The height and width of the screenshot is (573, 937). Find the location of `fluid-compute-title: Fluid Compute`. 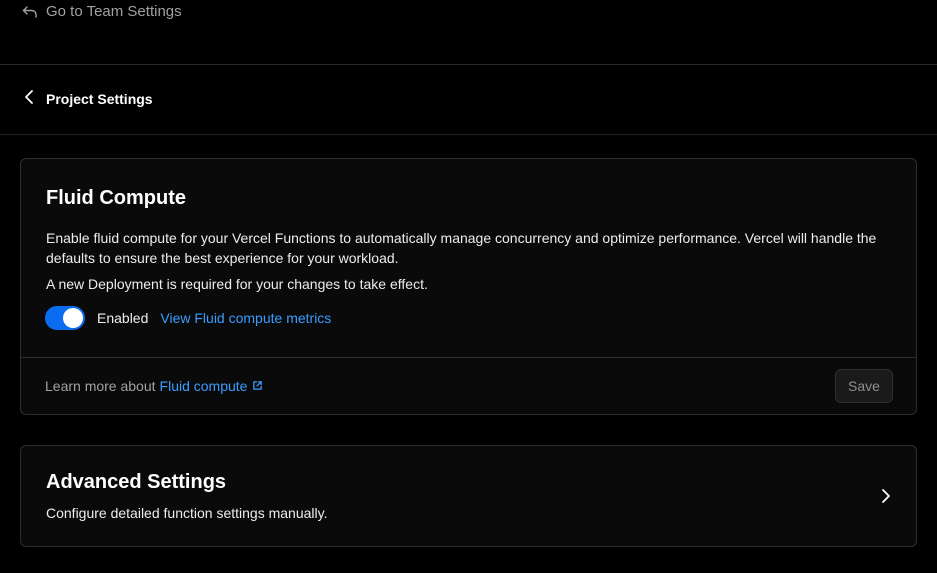

fluid-compute-title: Fluid Compute is located at coordinates (116, 198).